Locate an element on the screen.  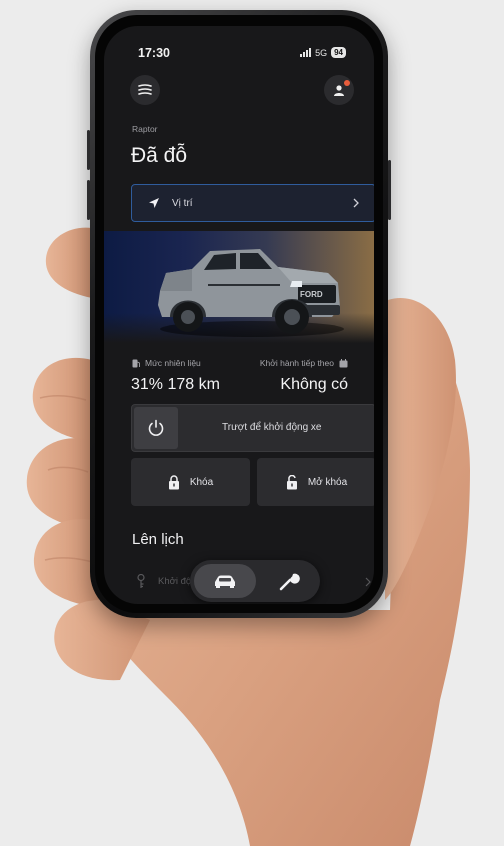
unlock-button: Mở khóa is located at coordinates (315, 482).